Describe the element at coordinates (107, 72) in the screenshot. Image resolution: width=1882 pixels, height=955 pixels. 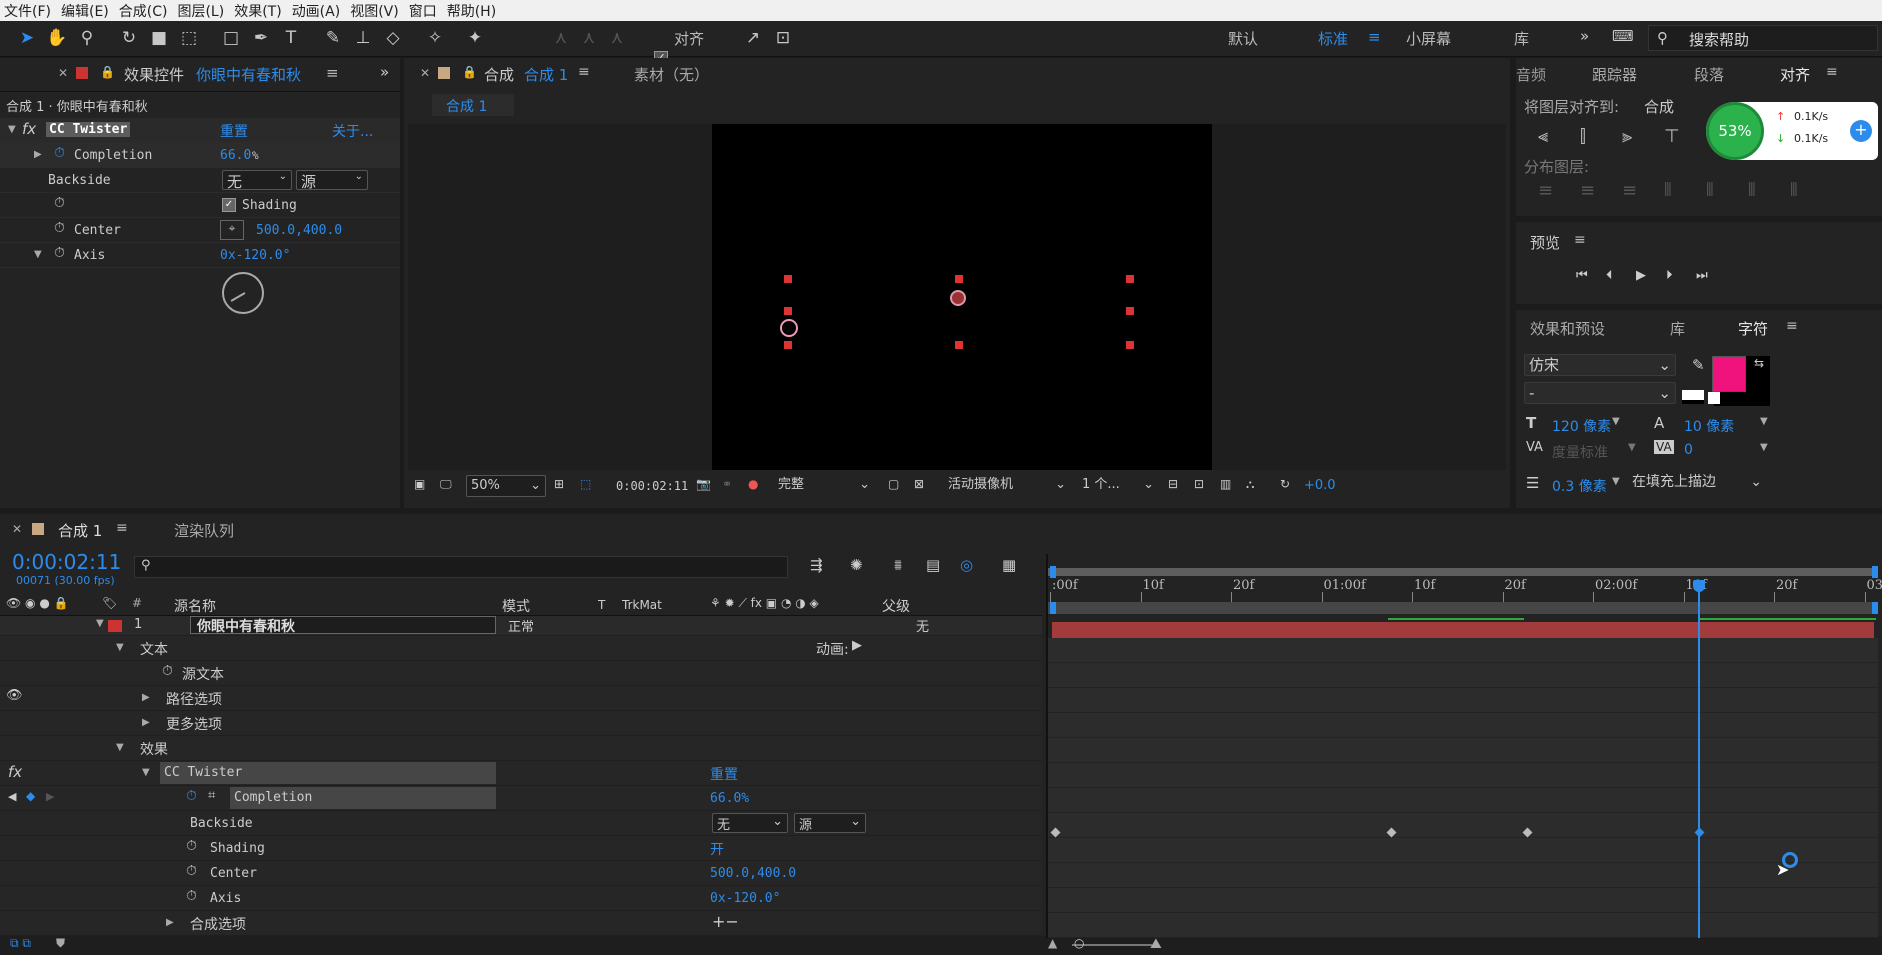
I see `lock-icon: 🔒` at that location.